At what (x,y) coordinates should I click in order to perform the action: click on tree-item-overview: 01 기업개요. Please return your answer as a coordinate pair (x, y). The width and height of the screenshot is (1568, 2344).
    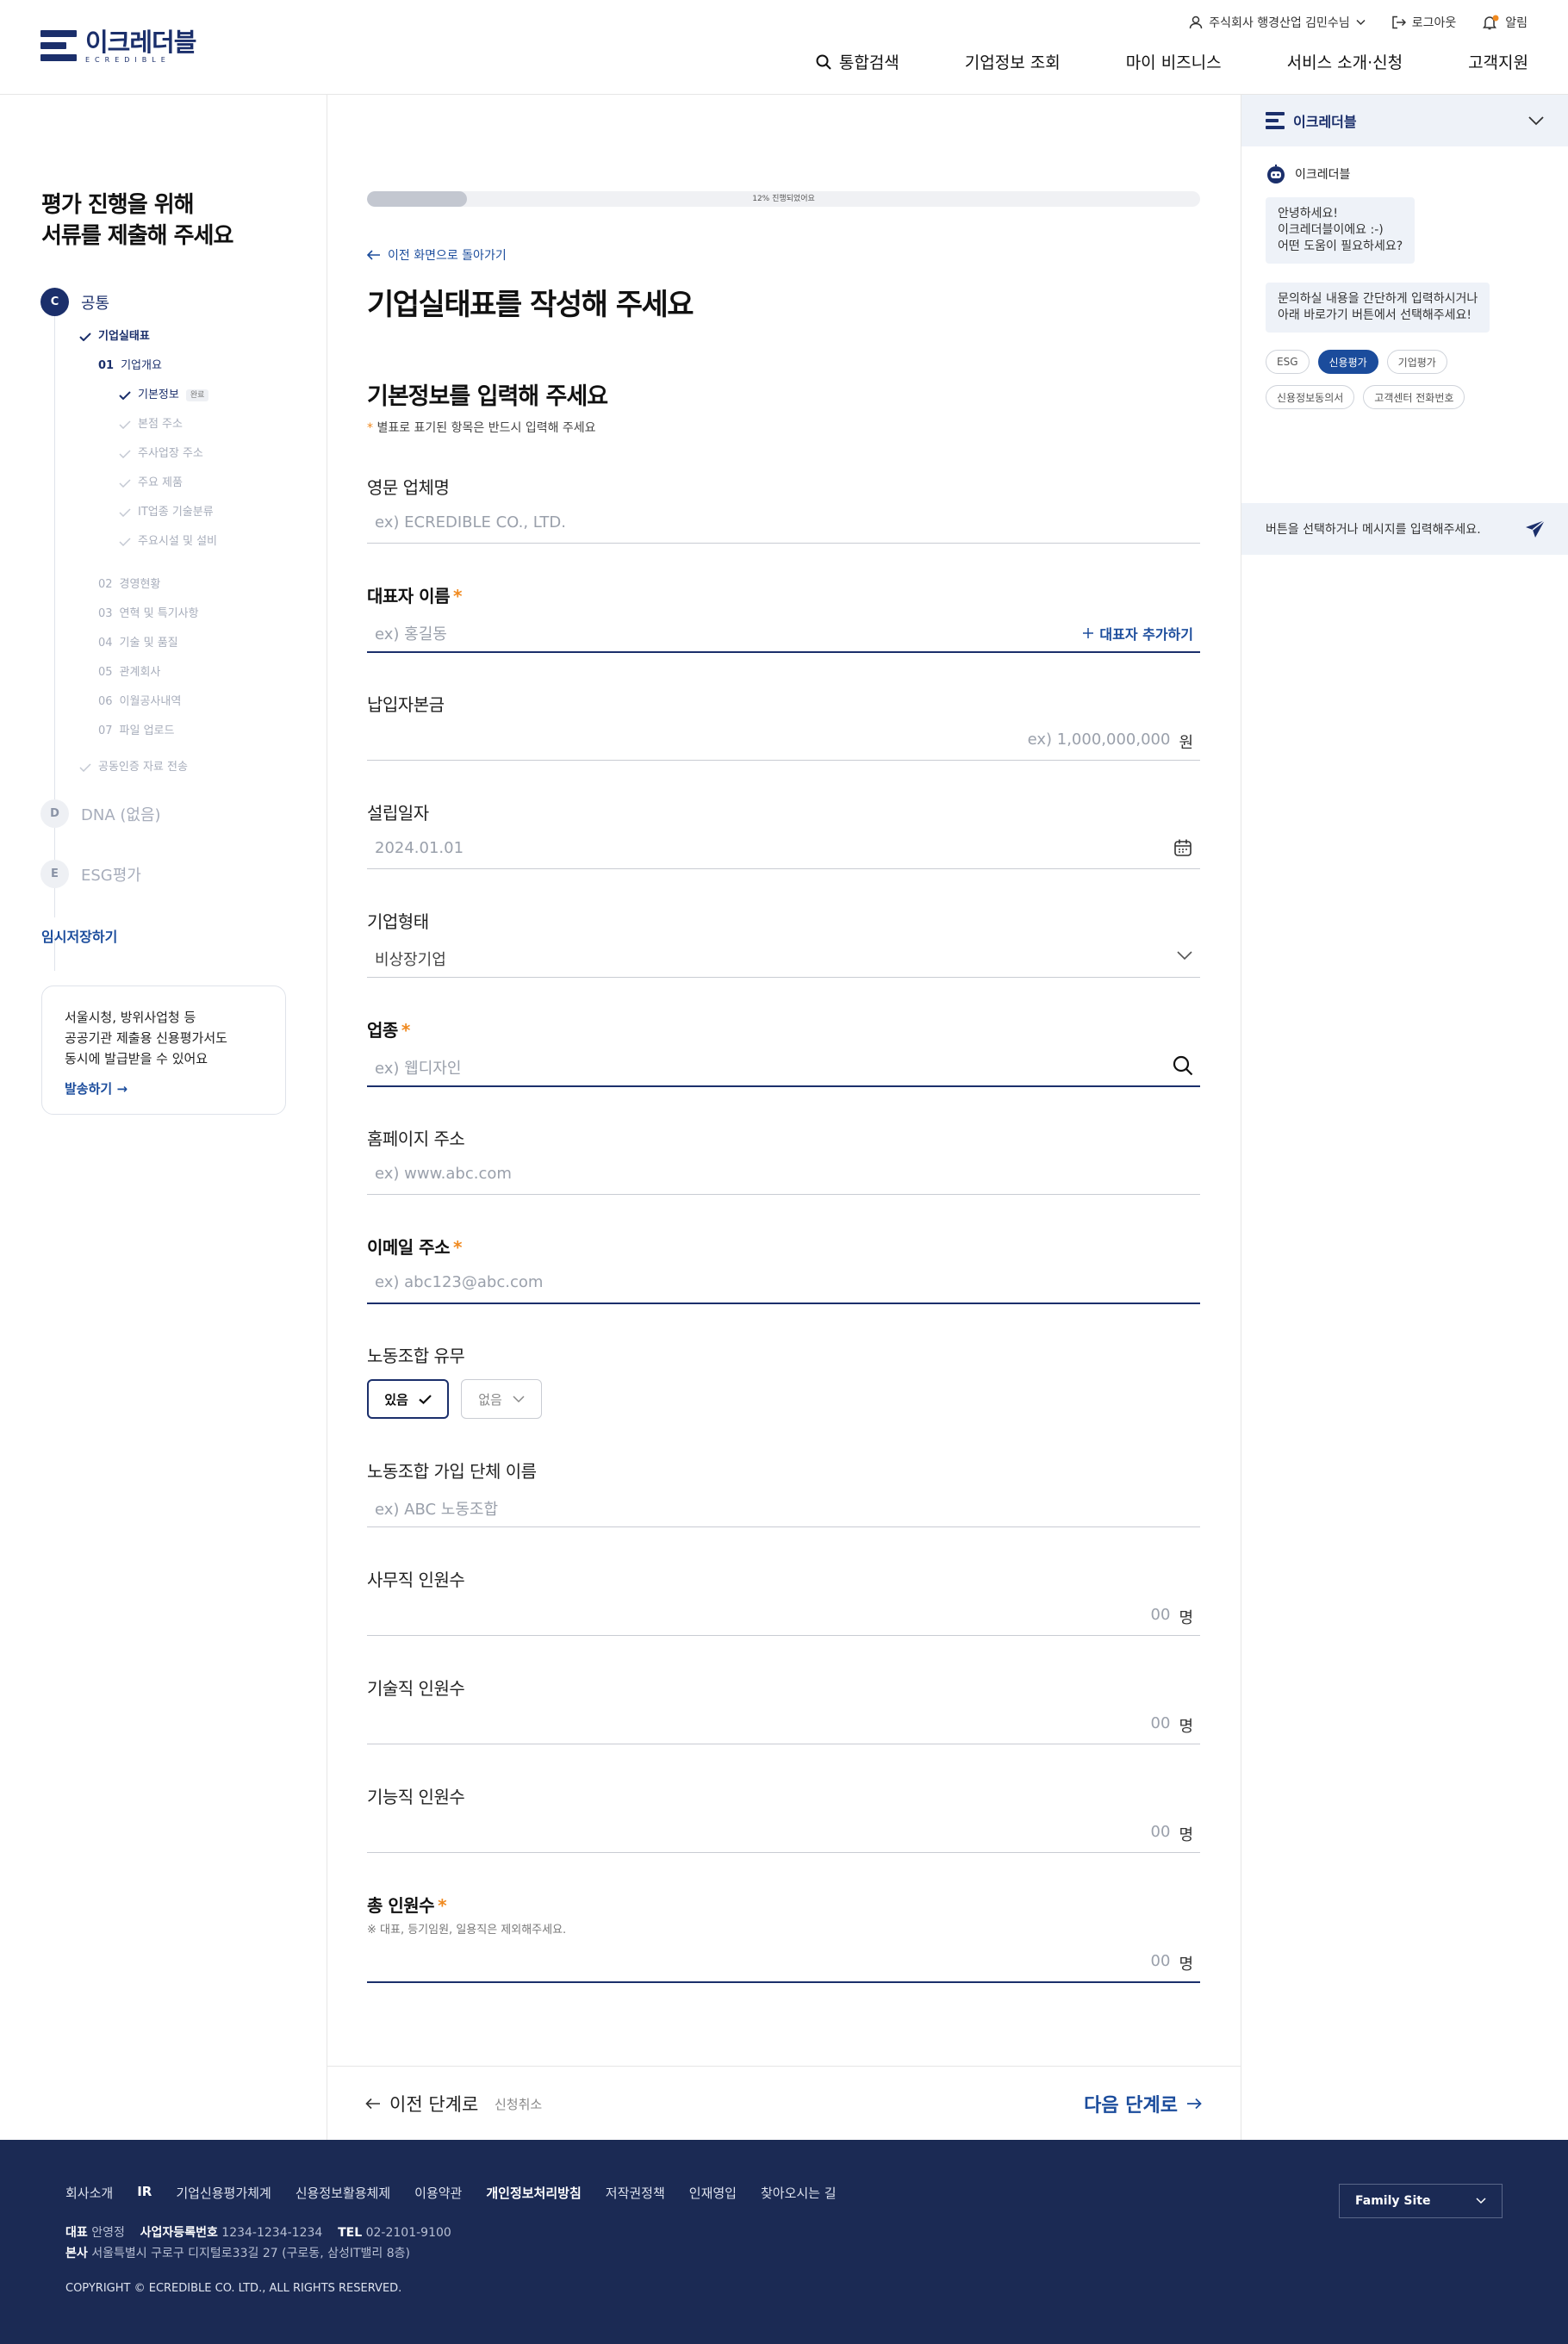
    Looking at the image, I should click on (148, 366).